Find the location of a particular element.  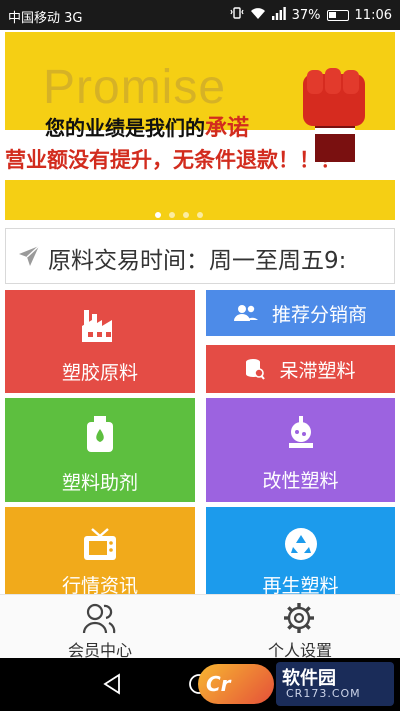

tile-plastic-raw: 塑胶原料 is located at coordinates (100, 341).